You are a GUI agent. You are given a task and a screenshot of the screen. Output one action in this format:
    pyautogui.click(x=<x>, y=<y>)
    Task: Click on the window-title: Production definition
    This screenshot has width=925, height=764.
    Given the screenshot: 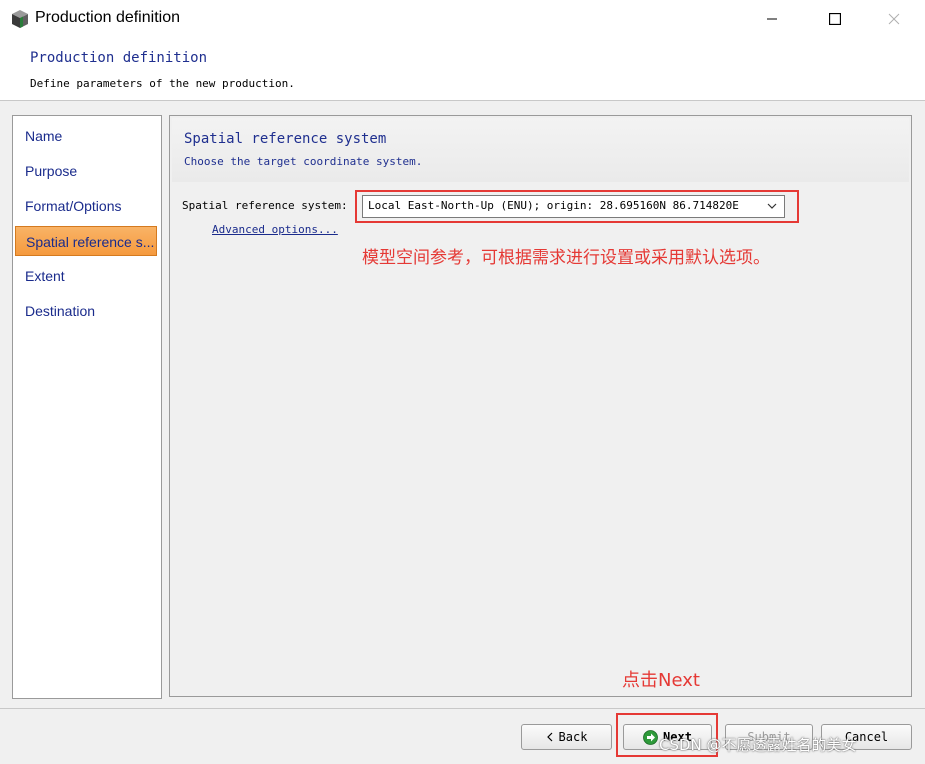 What is the action you would take?
    pyautogui.click(x=107, y=17)
    